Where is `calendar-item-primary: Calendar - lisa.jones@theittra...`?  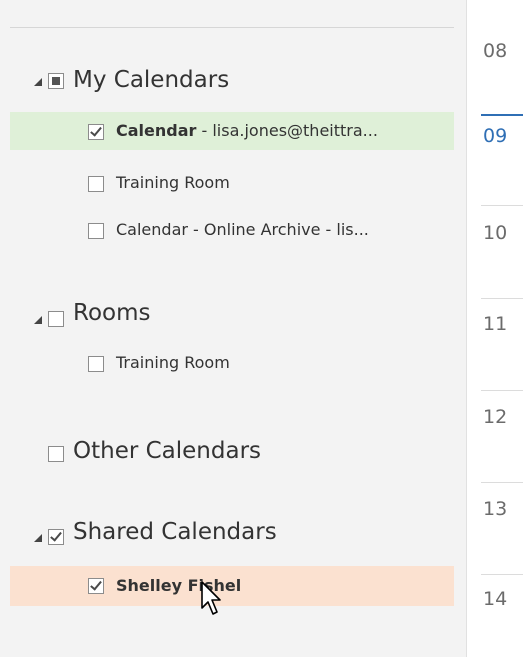 calendar-item-primary: Calendar - lisa.jones@theittra... is located at coordinates (232, 131).